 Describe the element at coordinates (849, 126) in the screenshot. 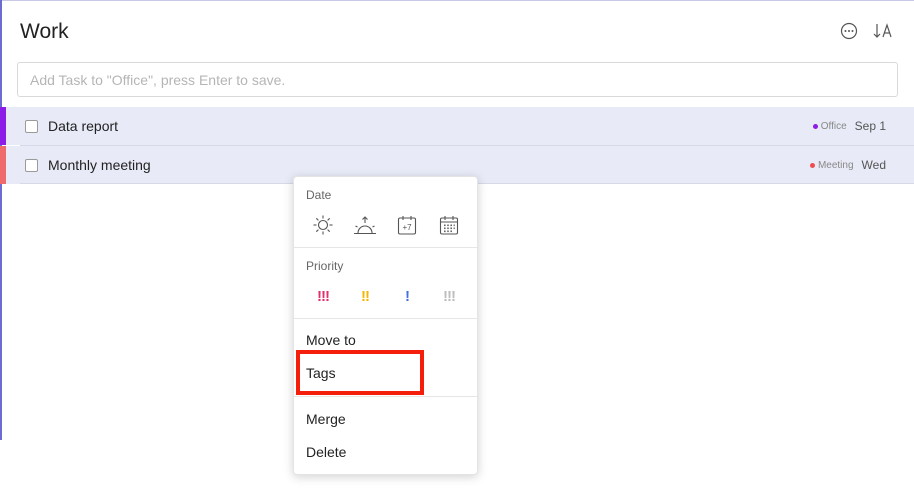

I see `task-meta: Office Sep 1` at that location.